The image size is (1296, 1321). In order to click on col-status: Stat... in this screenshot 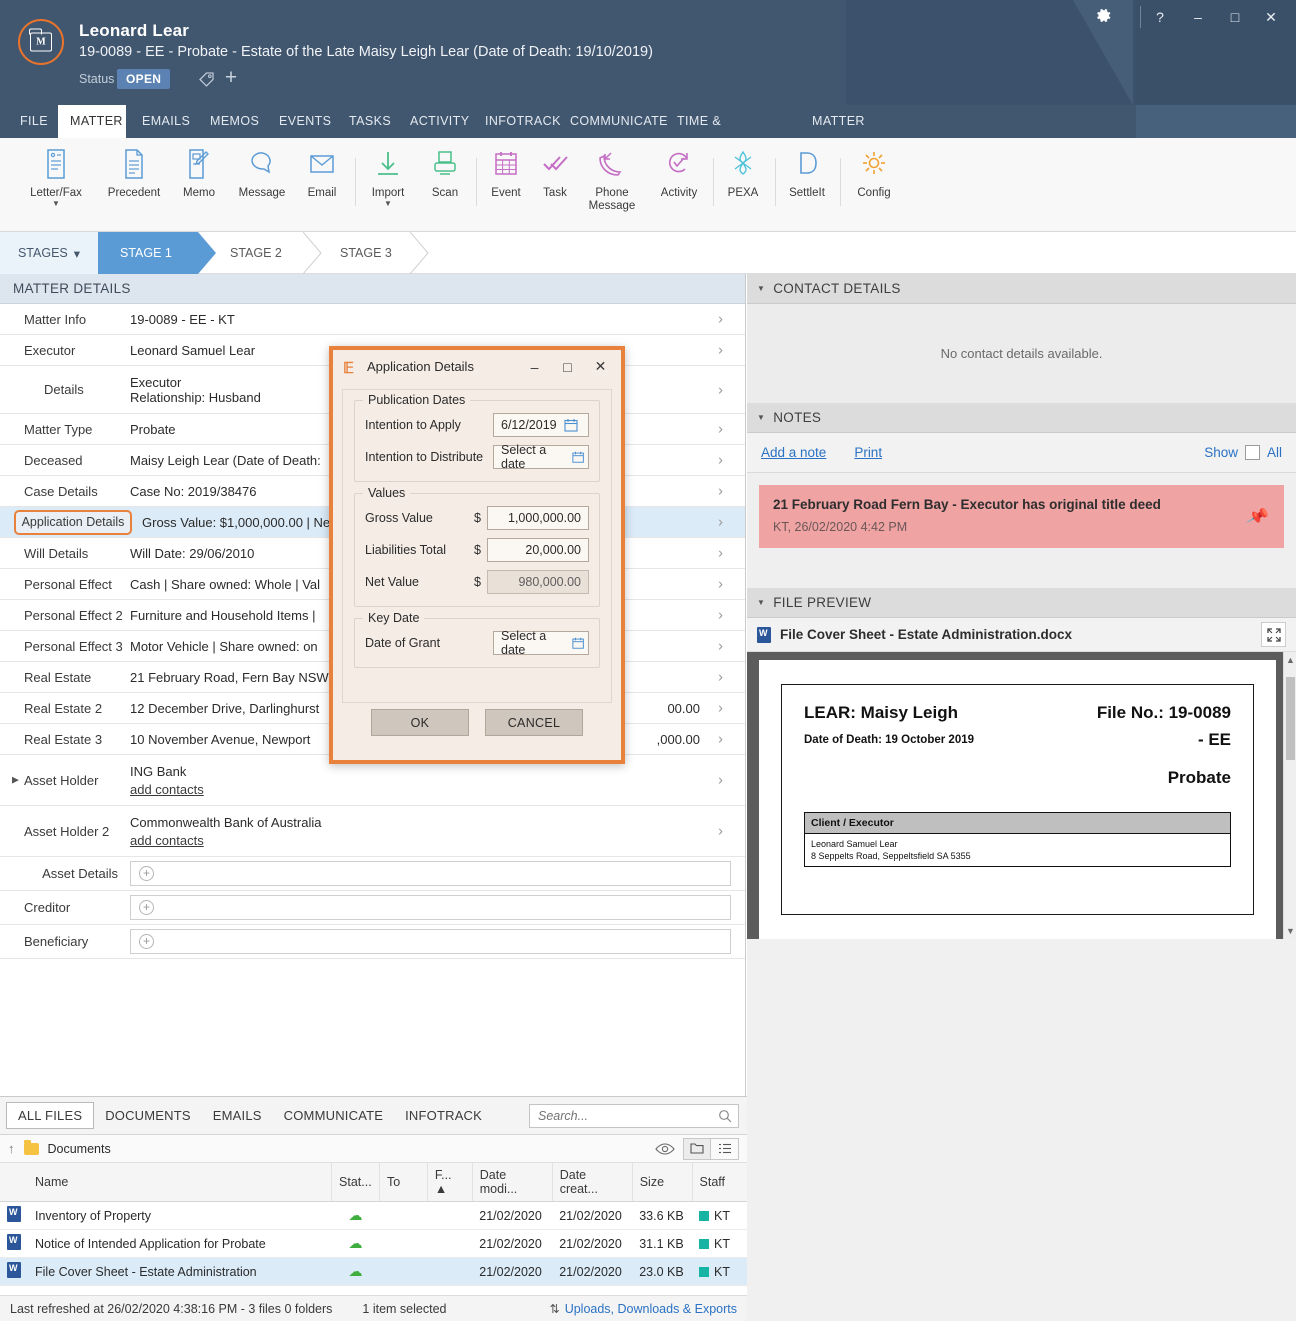, I will do `click(355, 1182)`.